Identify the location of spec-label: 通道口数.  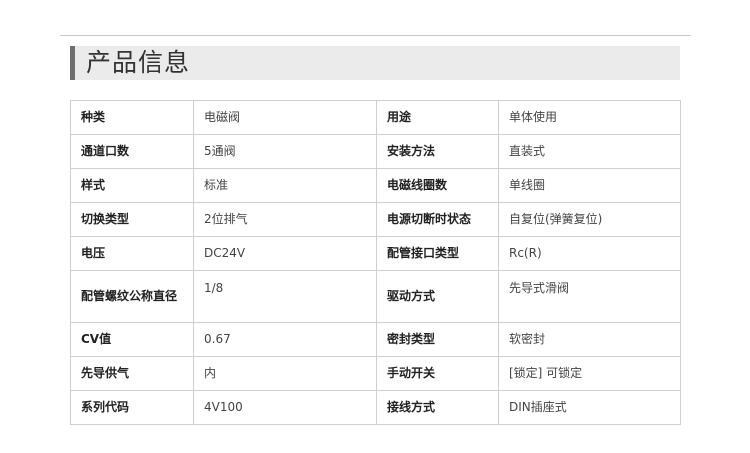
(132, 151).